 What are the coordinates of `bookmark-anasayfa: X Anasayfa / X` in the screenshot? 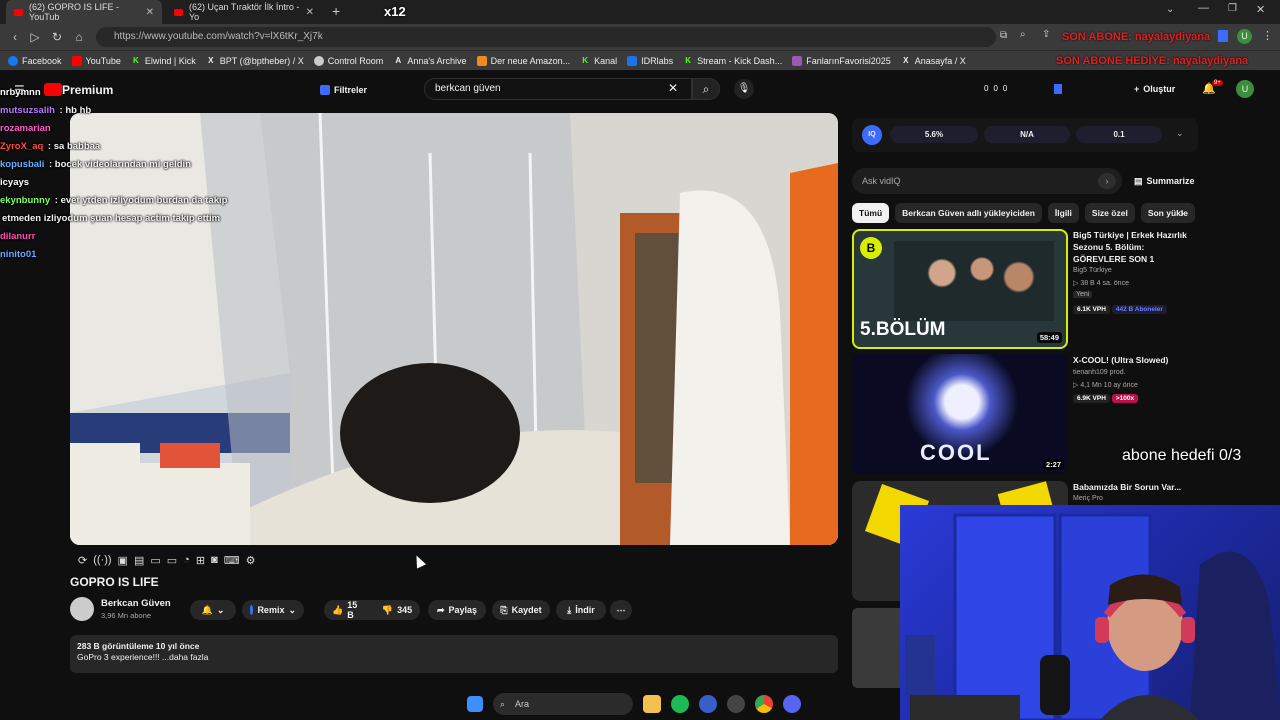 It's located at (933, 61).